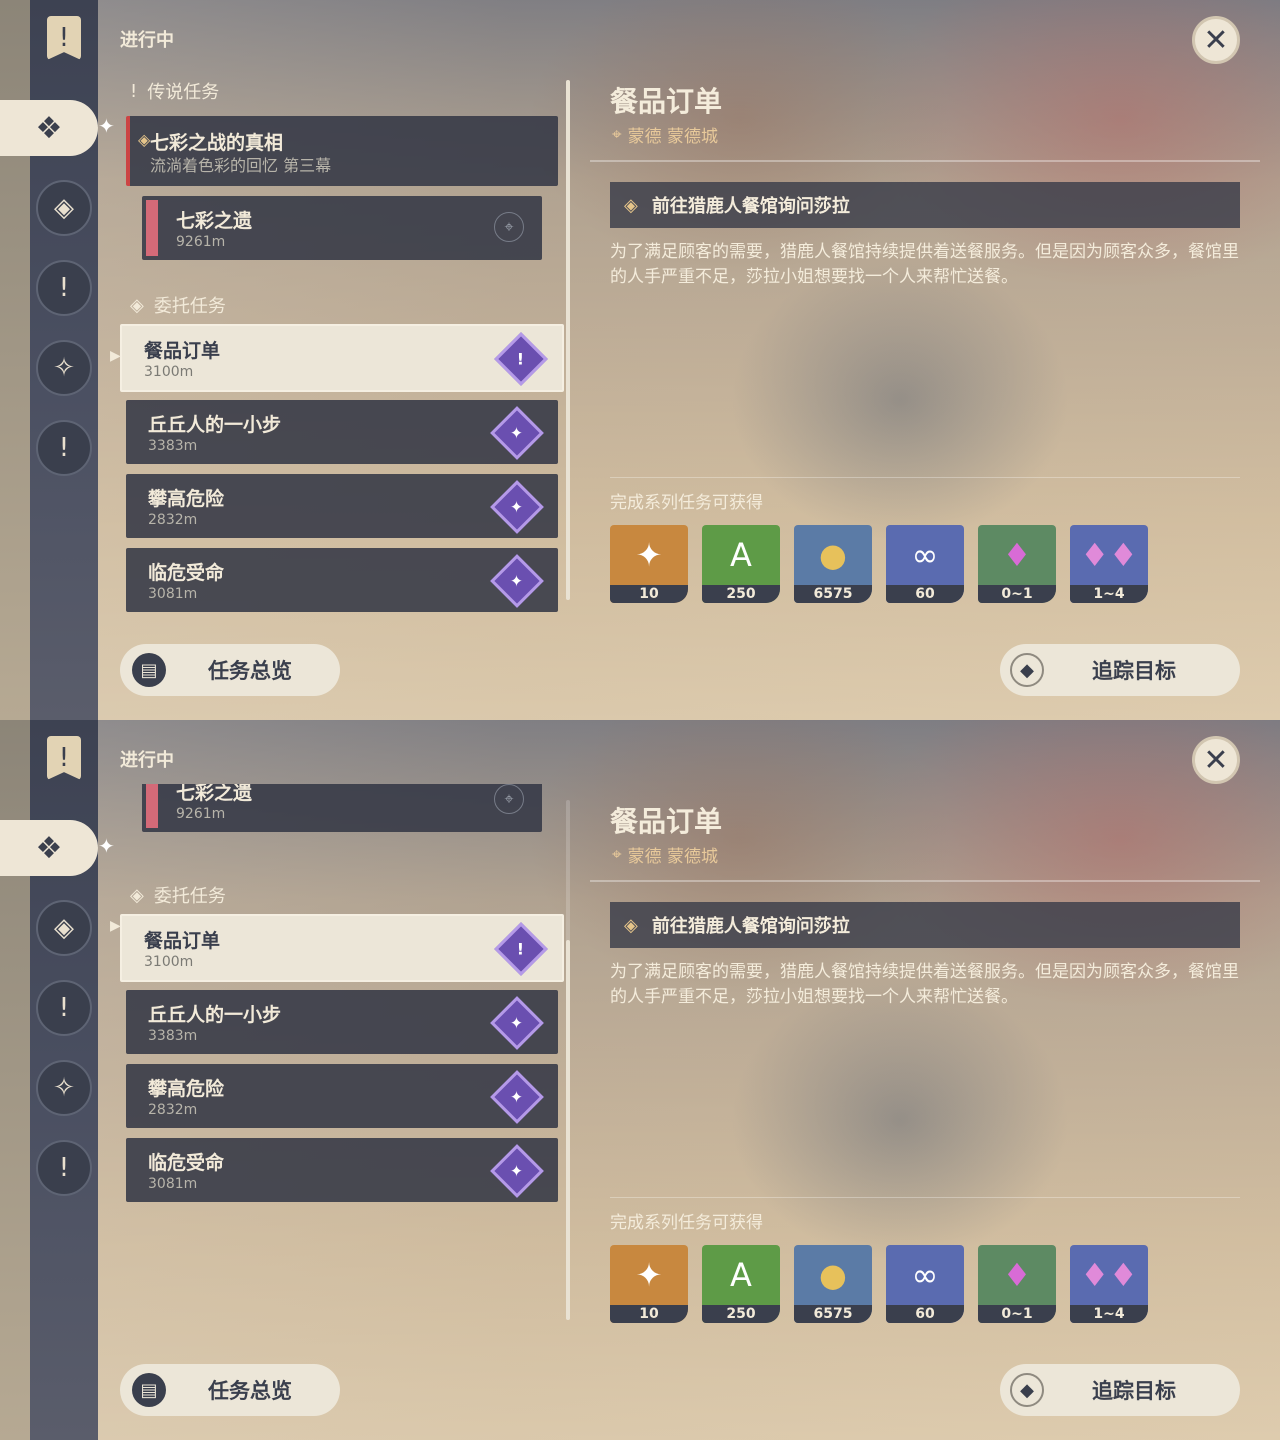 This screenshot has width=1280, height=1440. What do you see at coordinates (741, 1275) in the screenshot?
I see `adventure-exp-icon: A` at bounding box center [741, 1275].